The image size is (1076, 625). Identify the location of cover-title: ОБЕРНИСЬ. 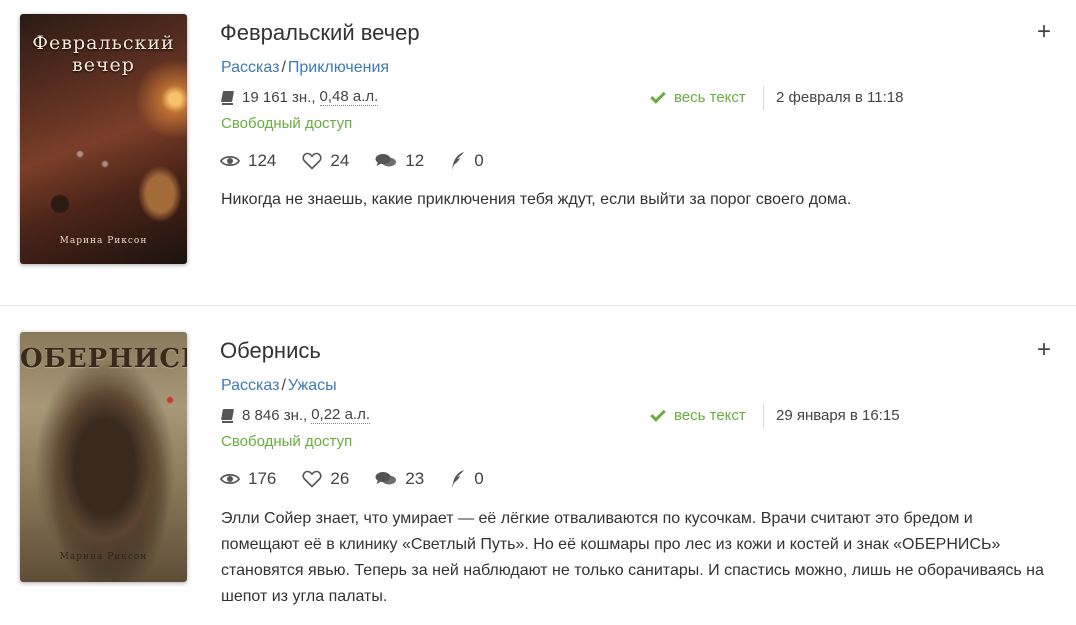
(103, 359).